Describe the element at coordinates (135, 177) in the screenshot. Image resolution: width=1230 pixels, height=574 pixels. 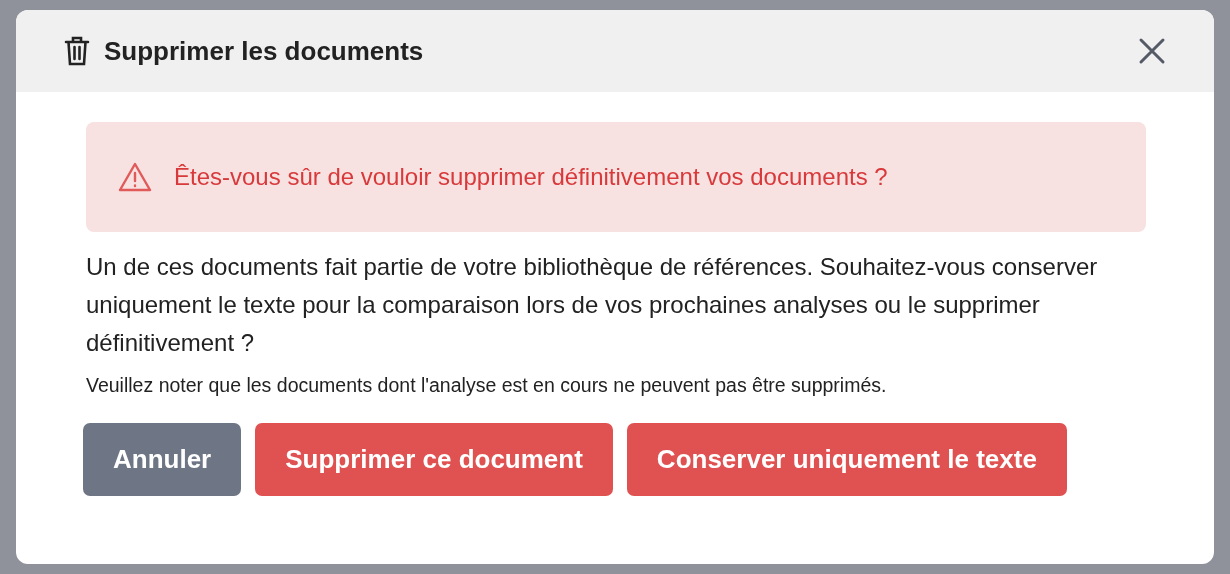
I see `warning-icon` at that location.